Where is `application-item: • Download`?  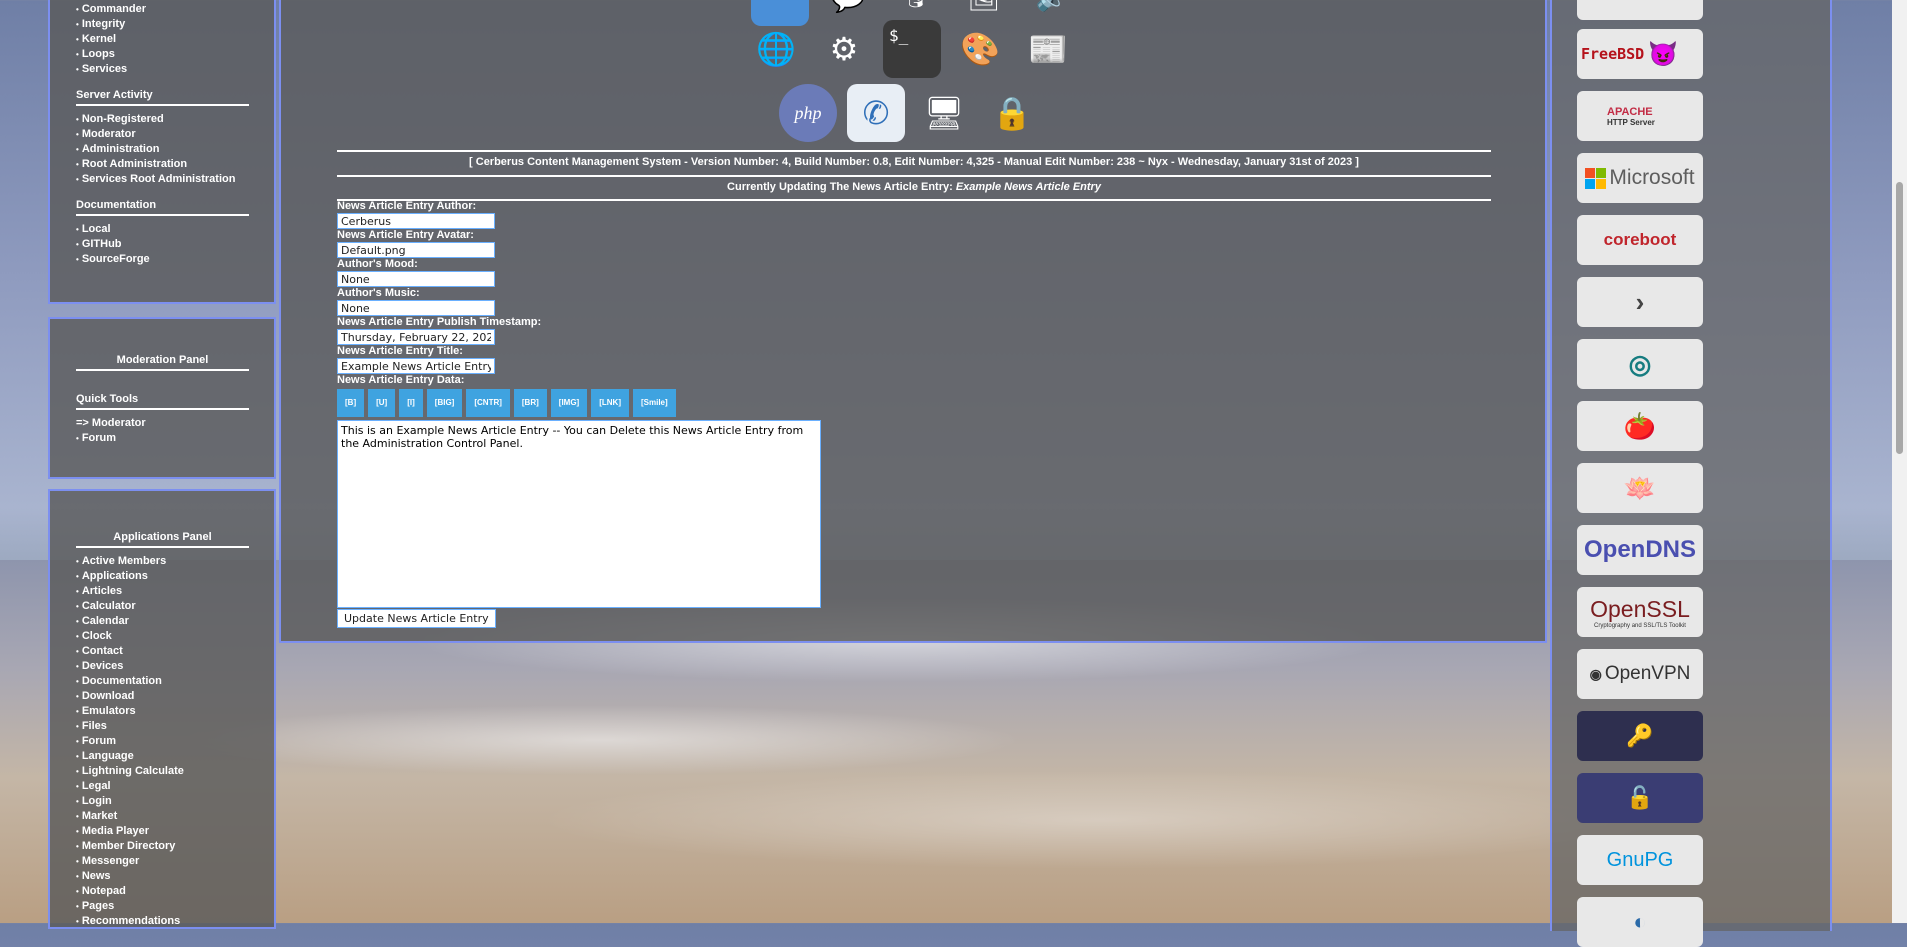 application-item: • Download is located at coordinates (162, 696).